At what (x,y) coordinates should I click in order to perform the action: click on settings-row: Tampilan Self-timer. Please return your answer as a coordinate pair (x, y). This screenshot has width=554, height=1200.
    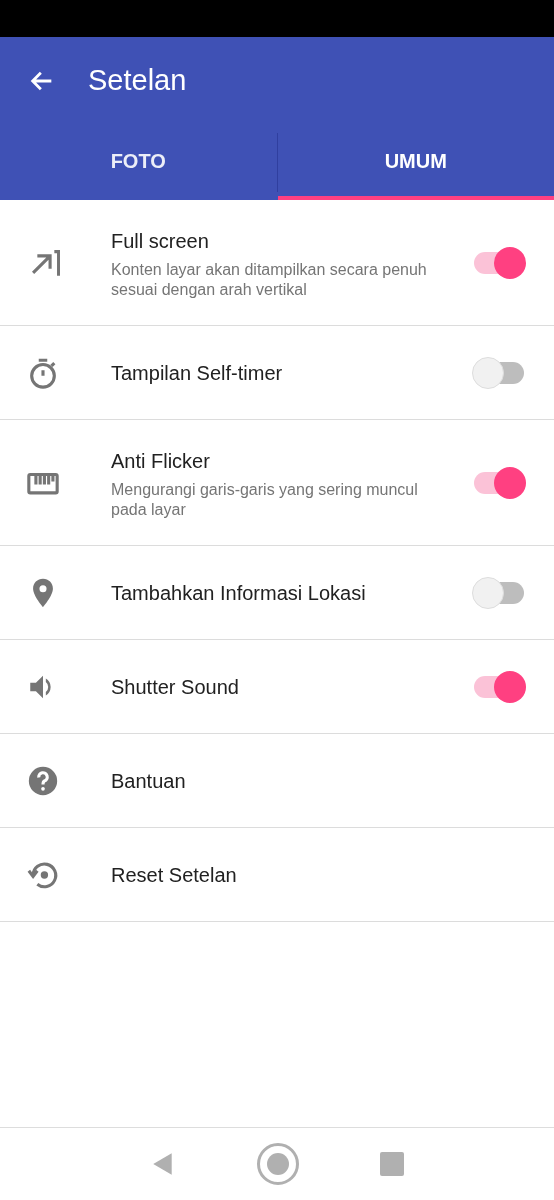
    Looking at the image, I should click on (277, 373).